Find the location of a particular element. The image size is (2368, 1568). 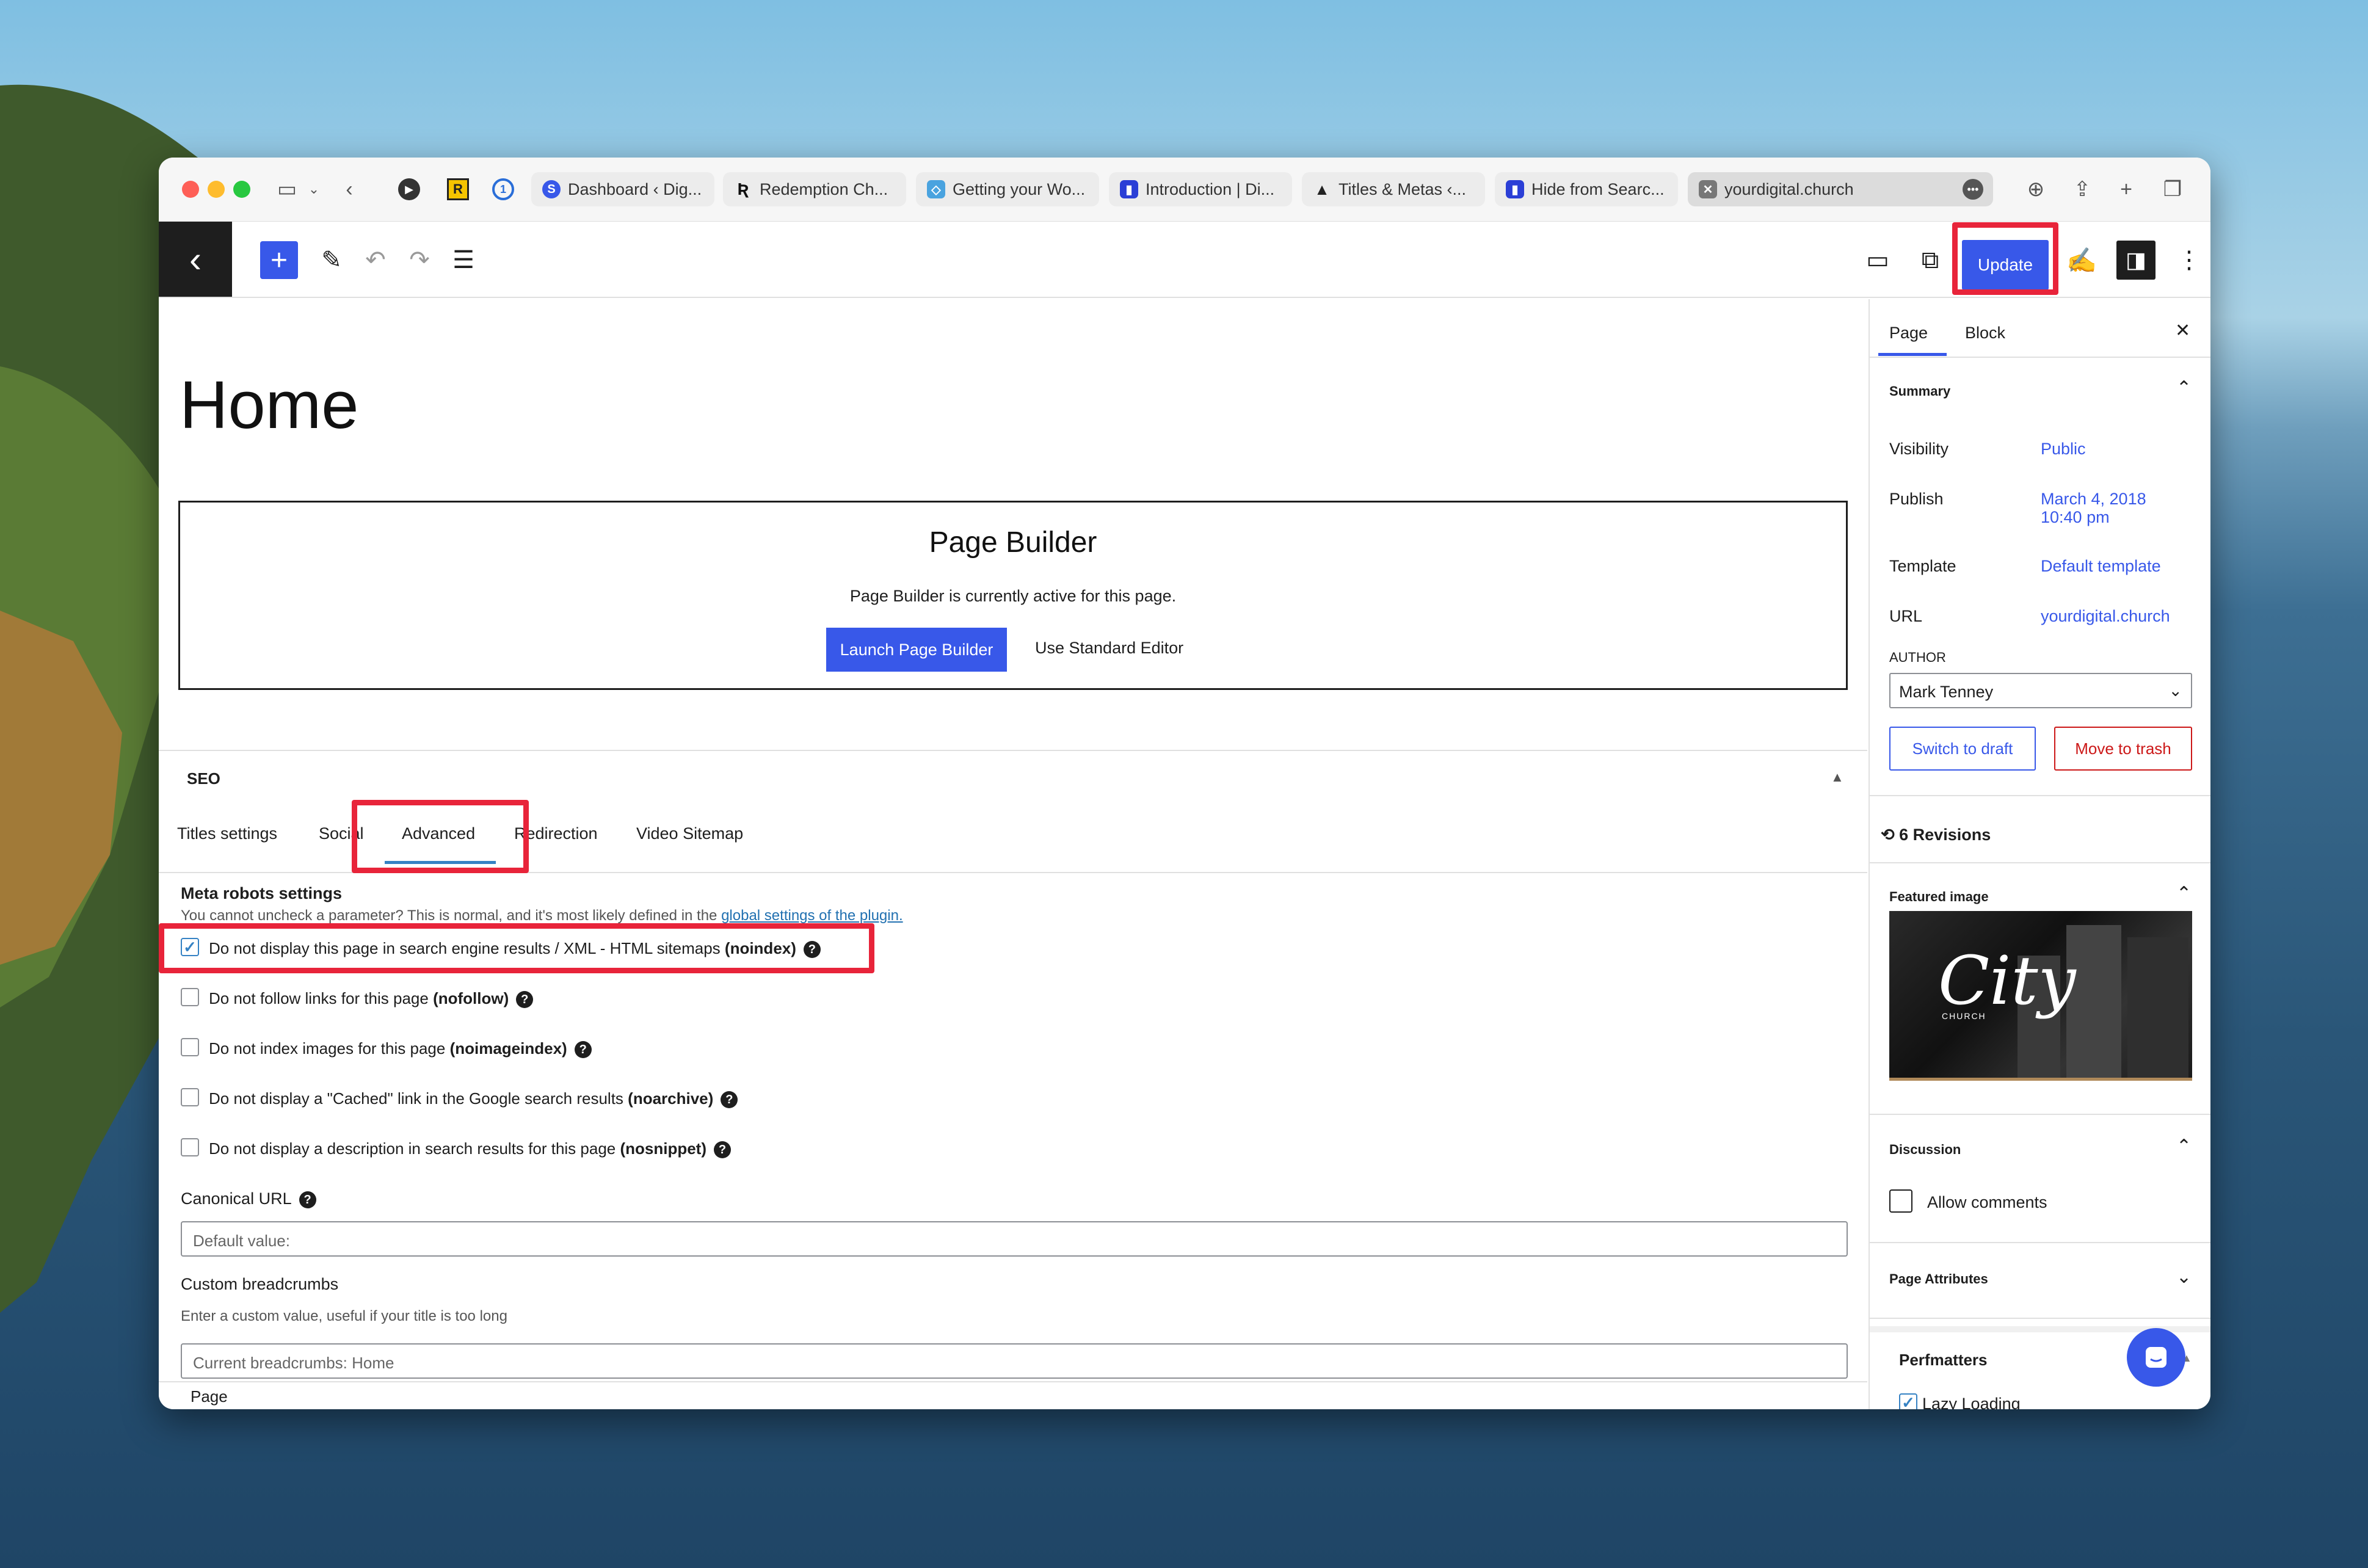

tab-titles-settings: Titles settings is located at coordinates (227, 833).